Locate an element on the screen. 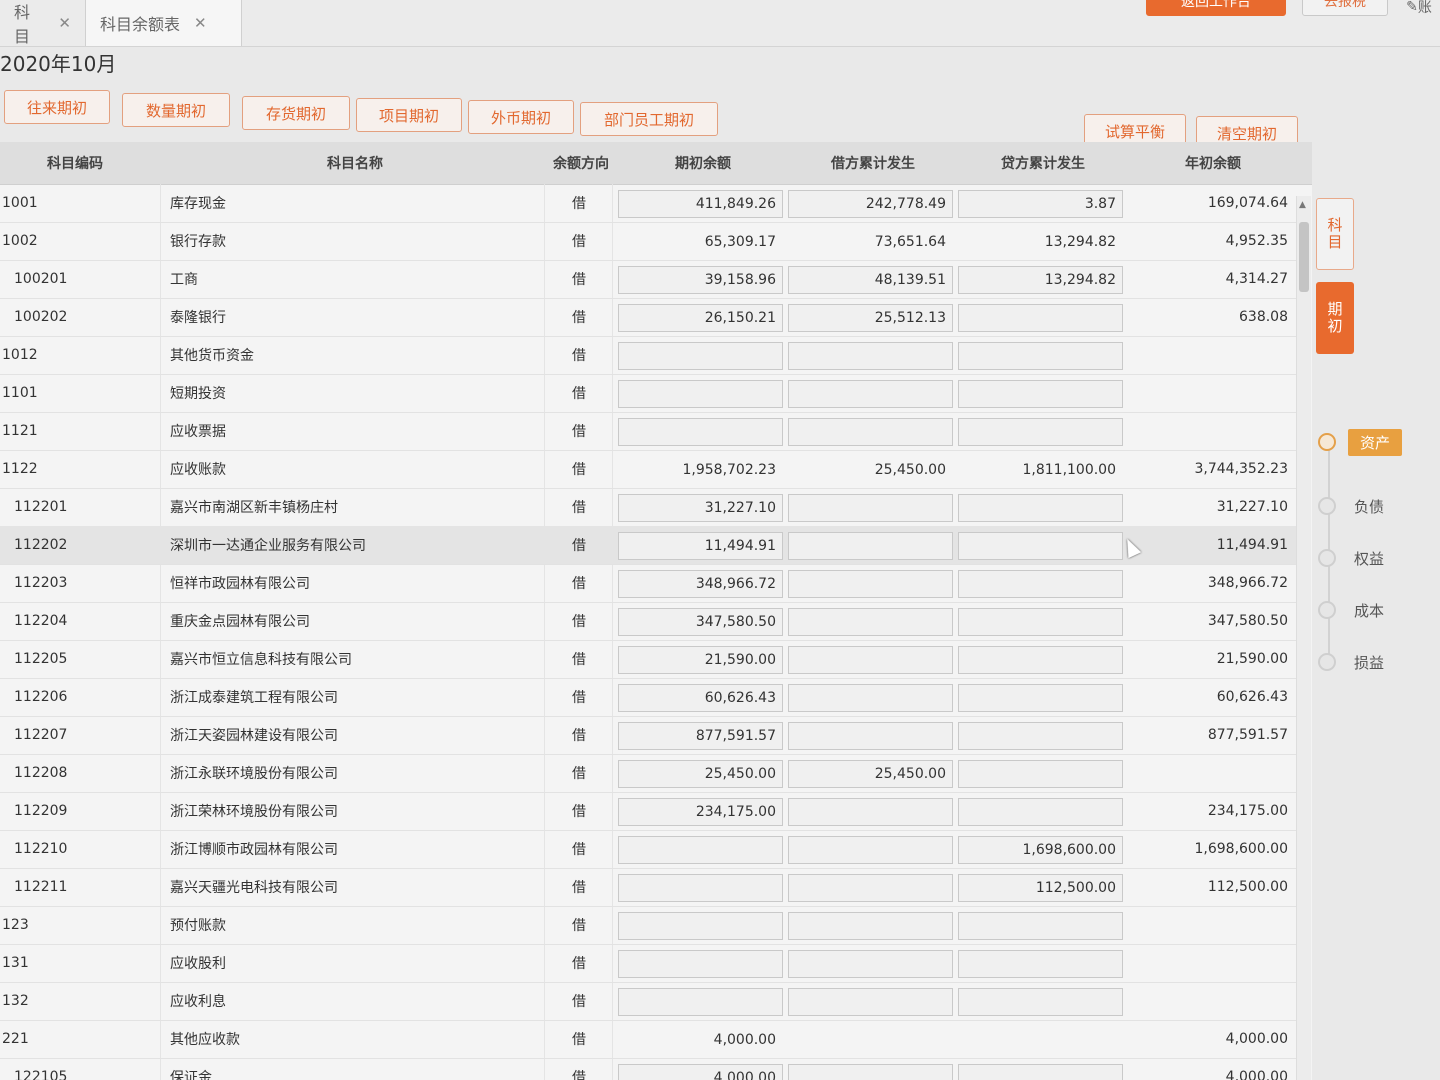  opening-balance-input: 11,494.91 is located at coordinates (700, 546).